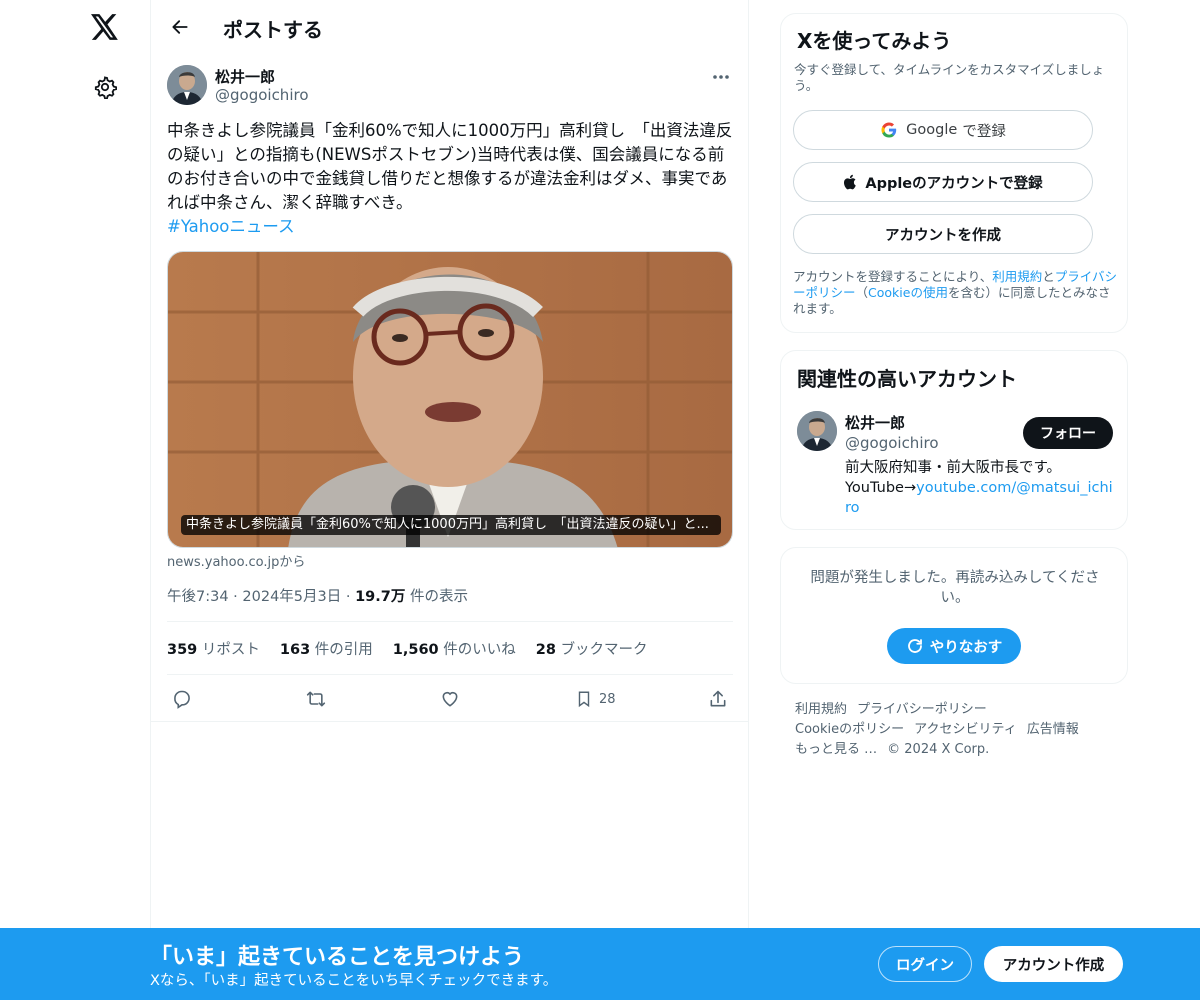 The width and height of the screenshot is (1200, 1000). What do you see at coordinates (889, 130) in the screenshot?
I see `google-icon` at bounding box center [889, 130].